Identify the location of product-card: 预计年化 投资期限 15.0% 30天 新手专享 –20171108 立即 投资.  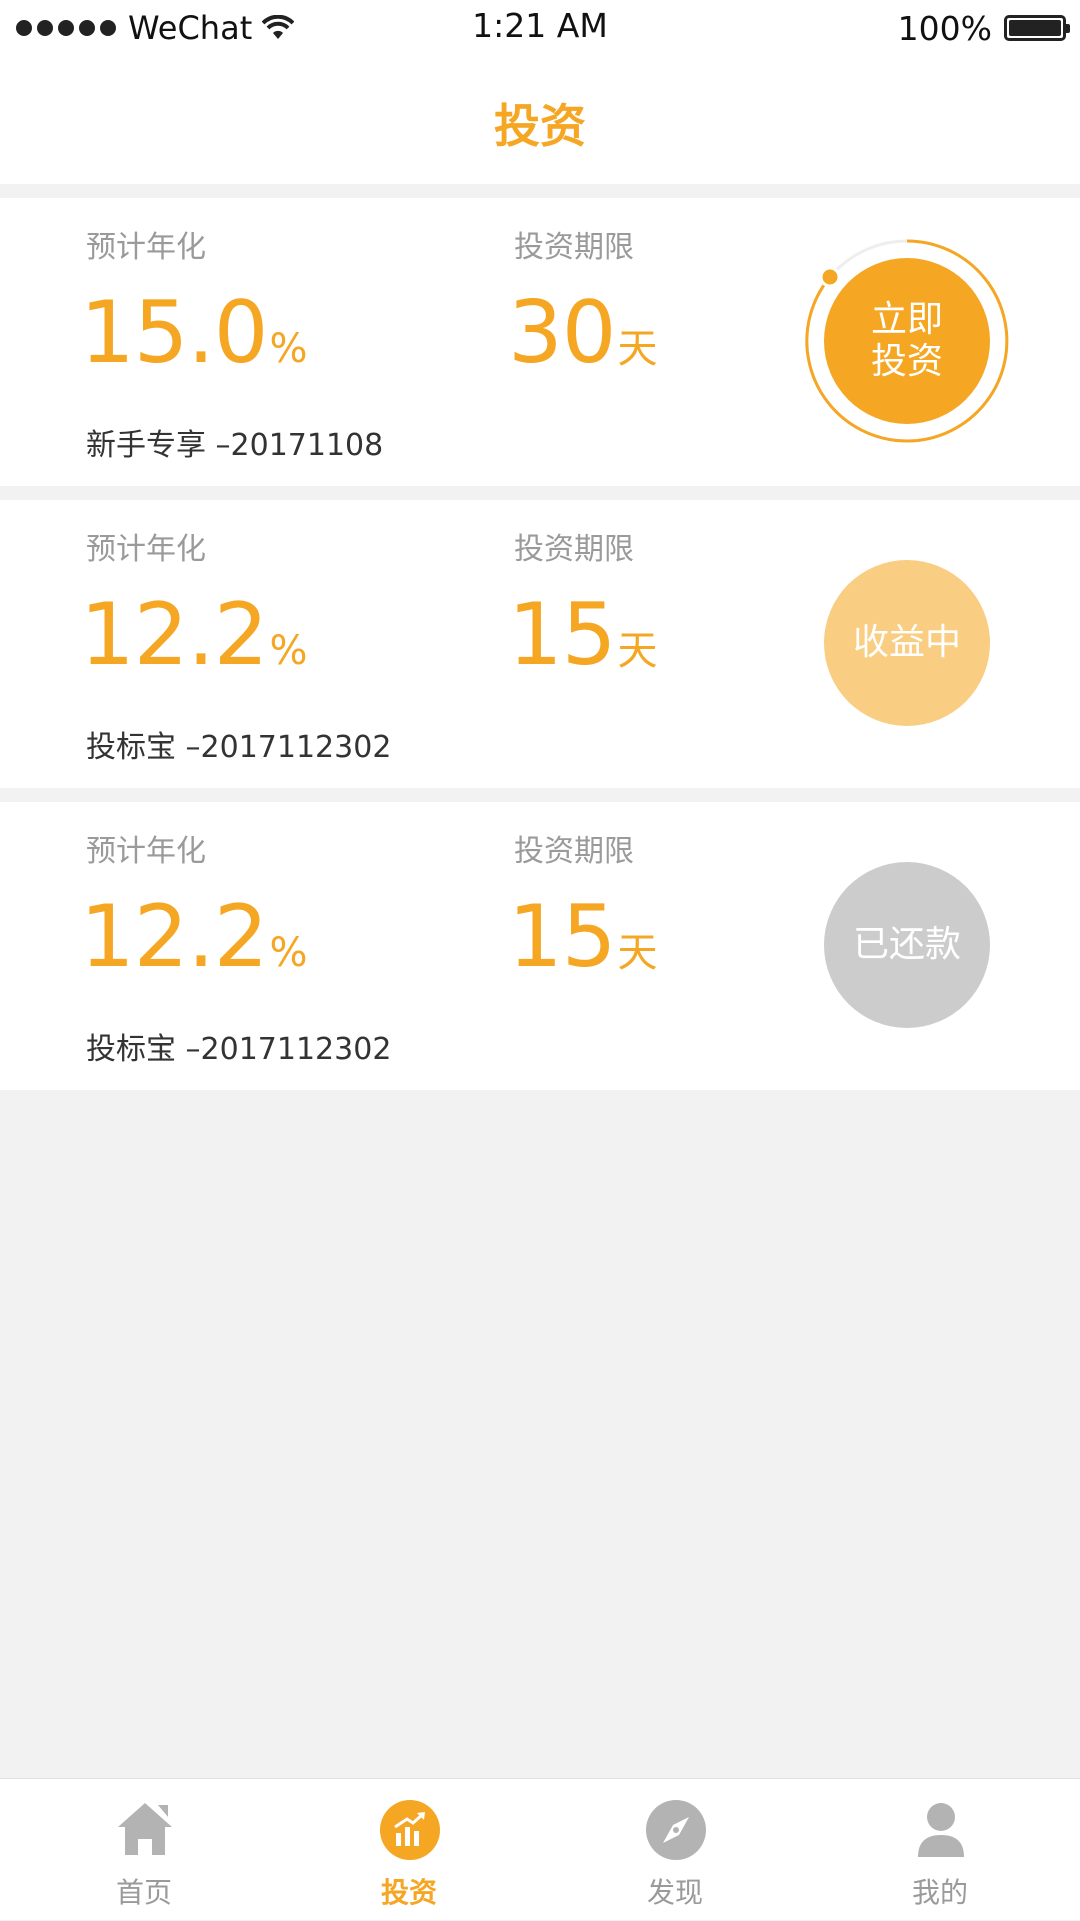
(540, 342).